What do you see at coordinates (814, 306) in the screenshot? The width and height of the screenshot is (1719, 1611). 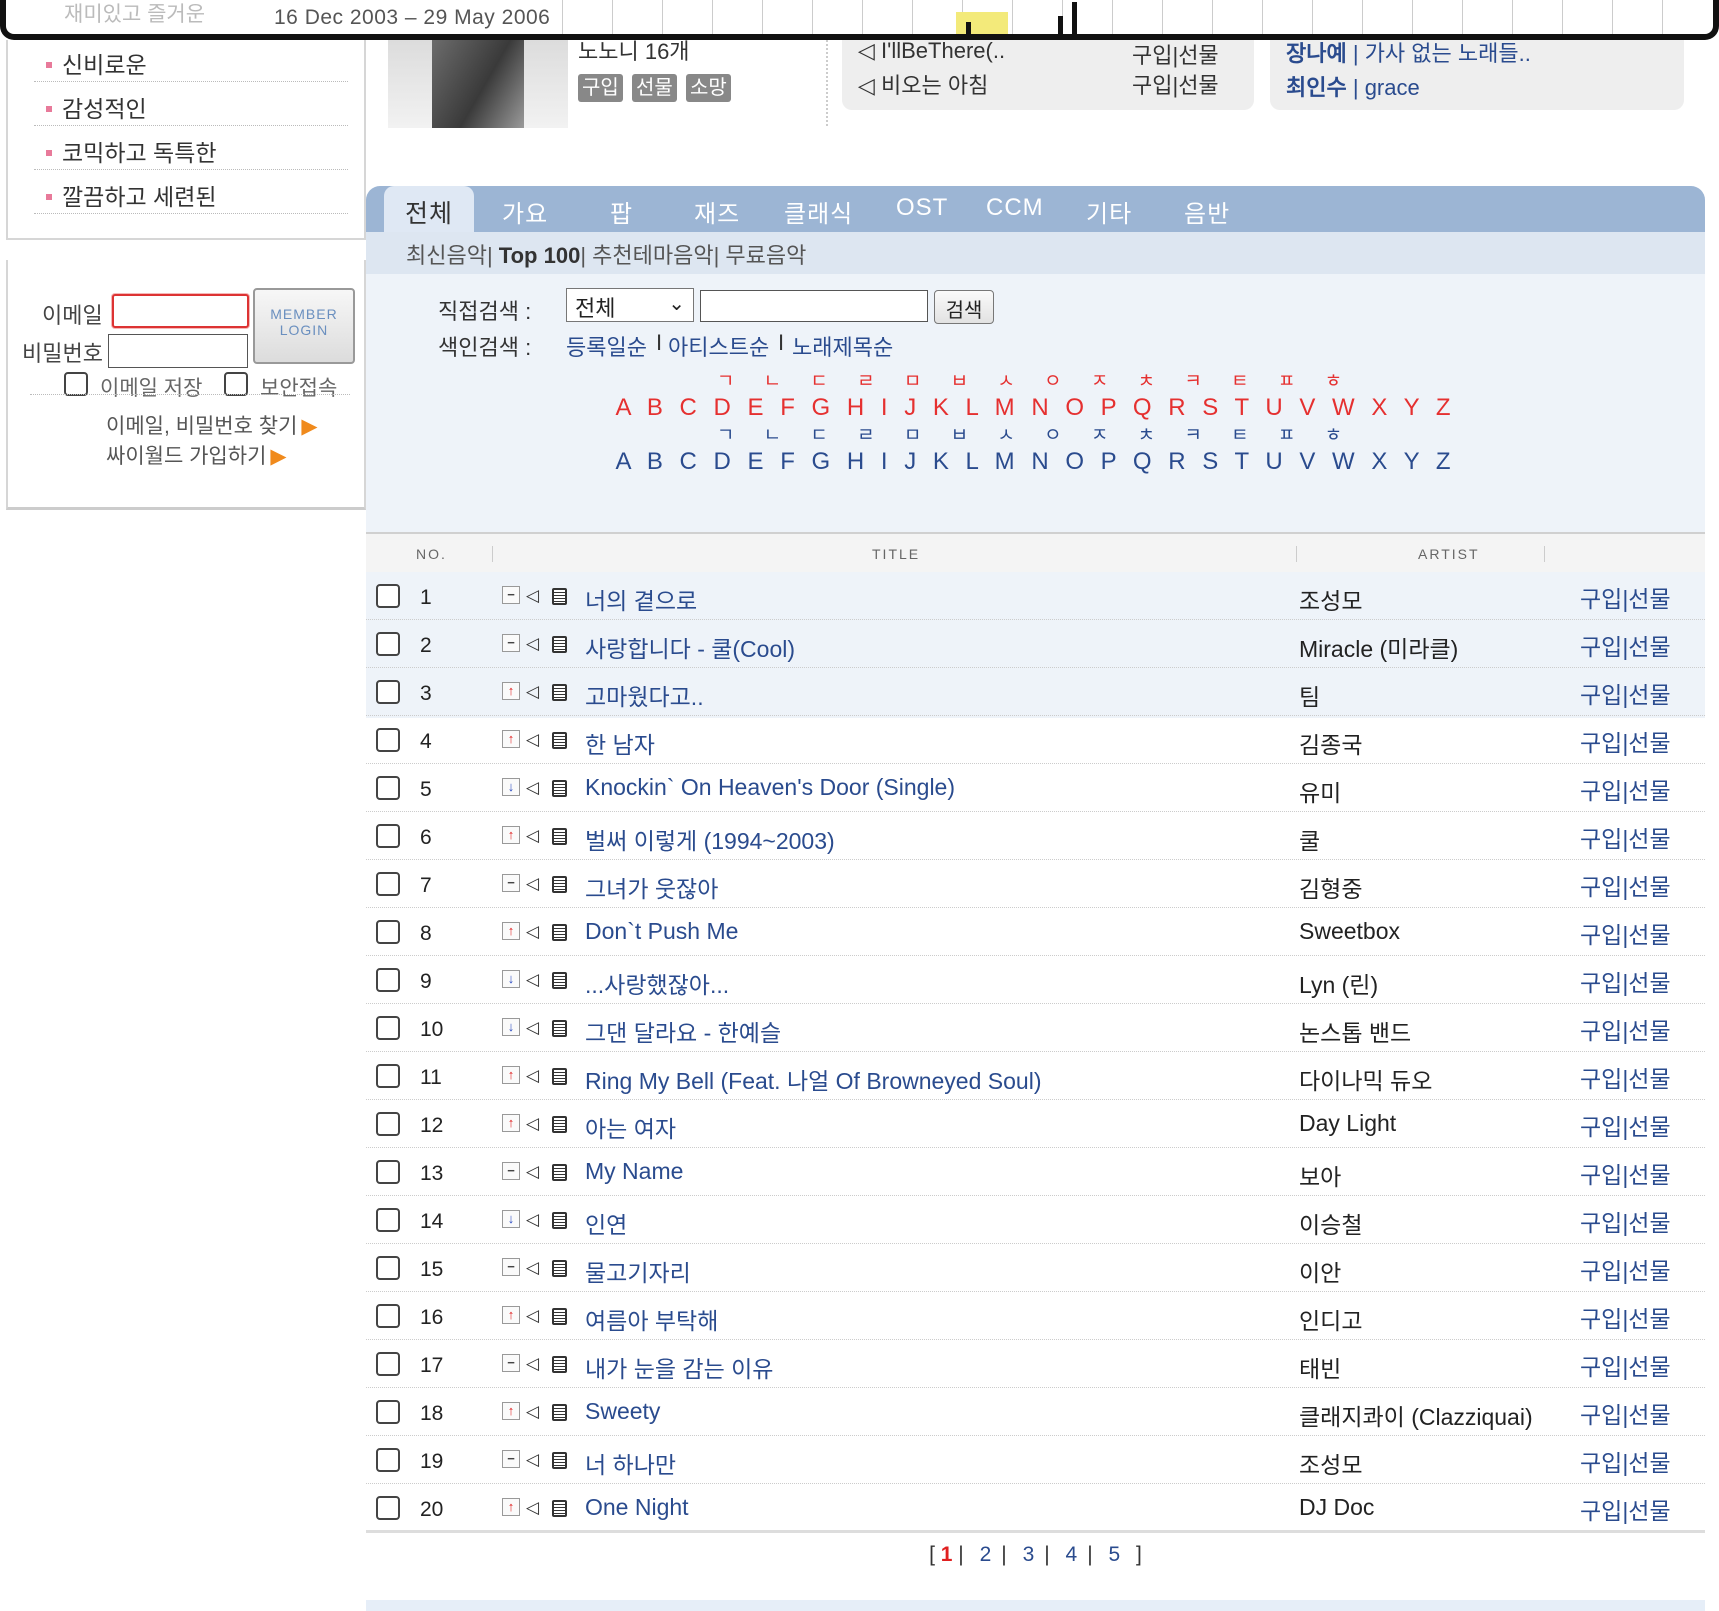 I see `search-input` at bounding box center [814, 306].